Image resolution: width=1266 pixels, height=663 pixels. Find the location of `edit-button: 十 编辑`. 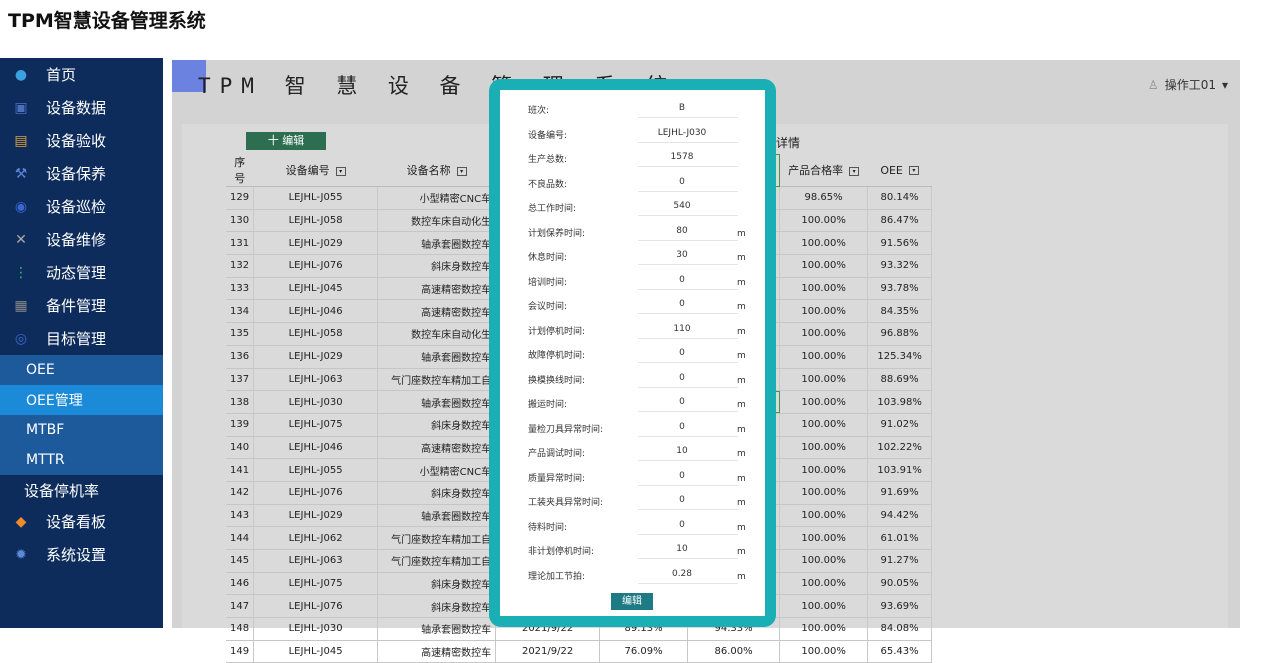

edit-button: 十 编辑 is located at coordinates (286, 141).